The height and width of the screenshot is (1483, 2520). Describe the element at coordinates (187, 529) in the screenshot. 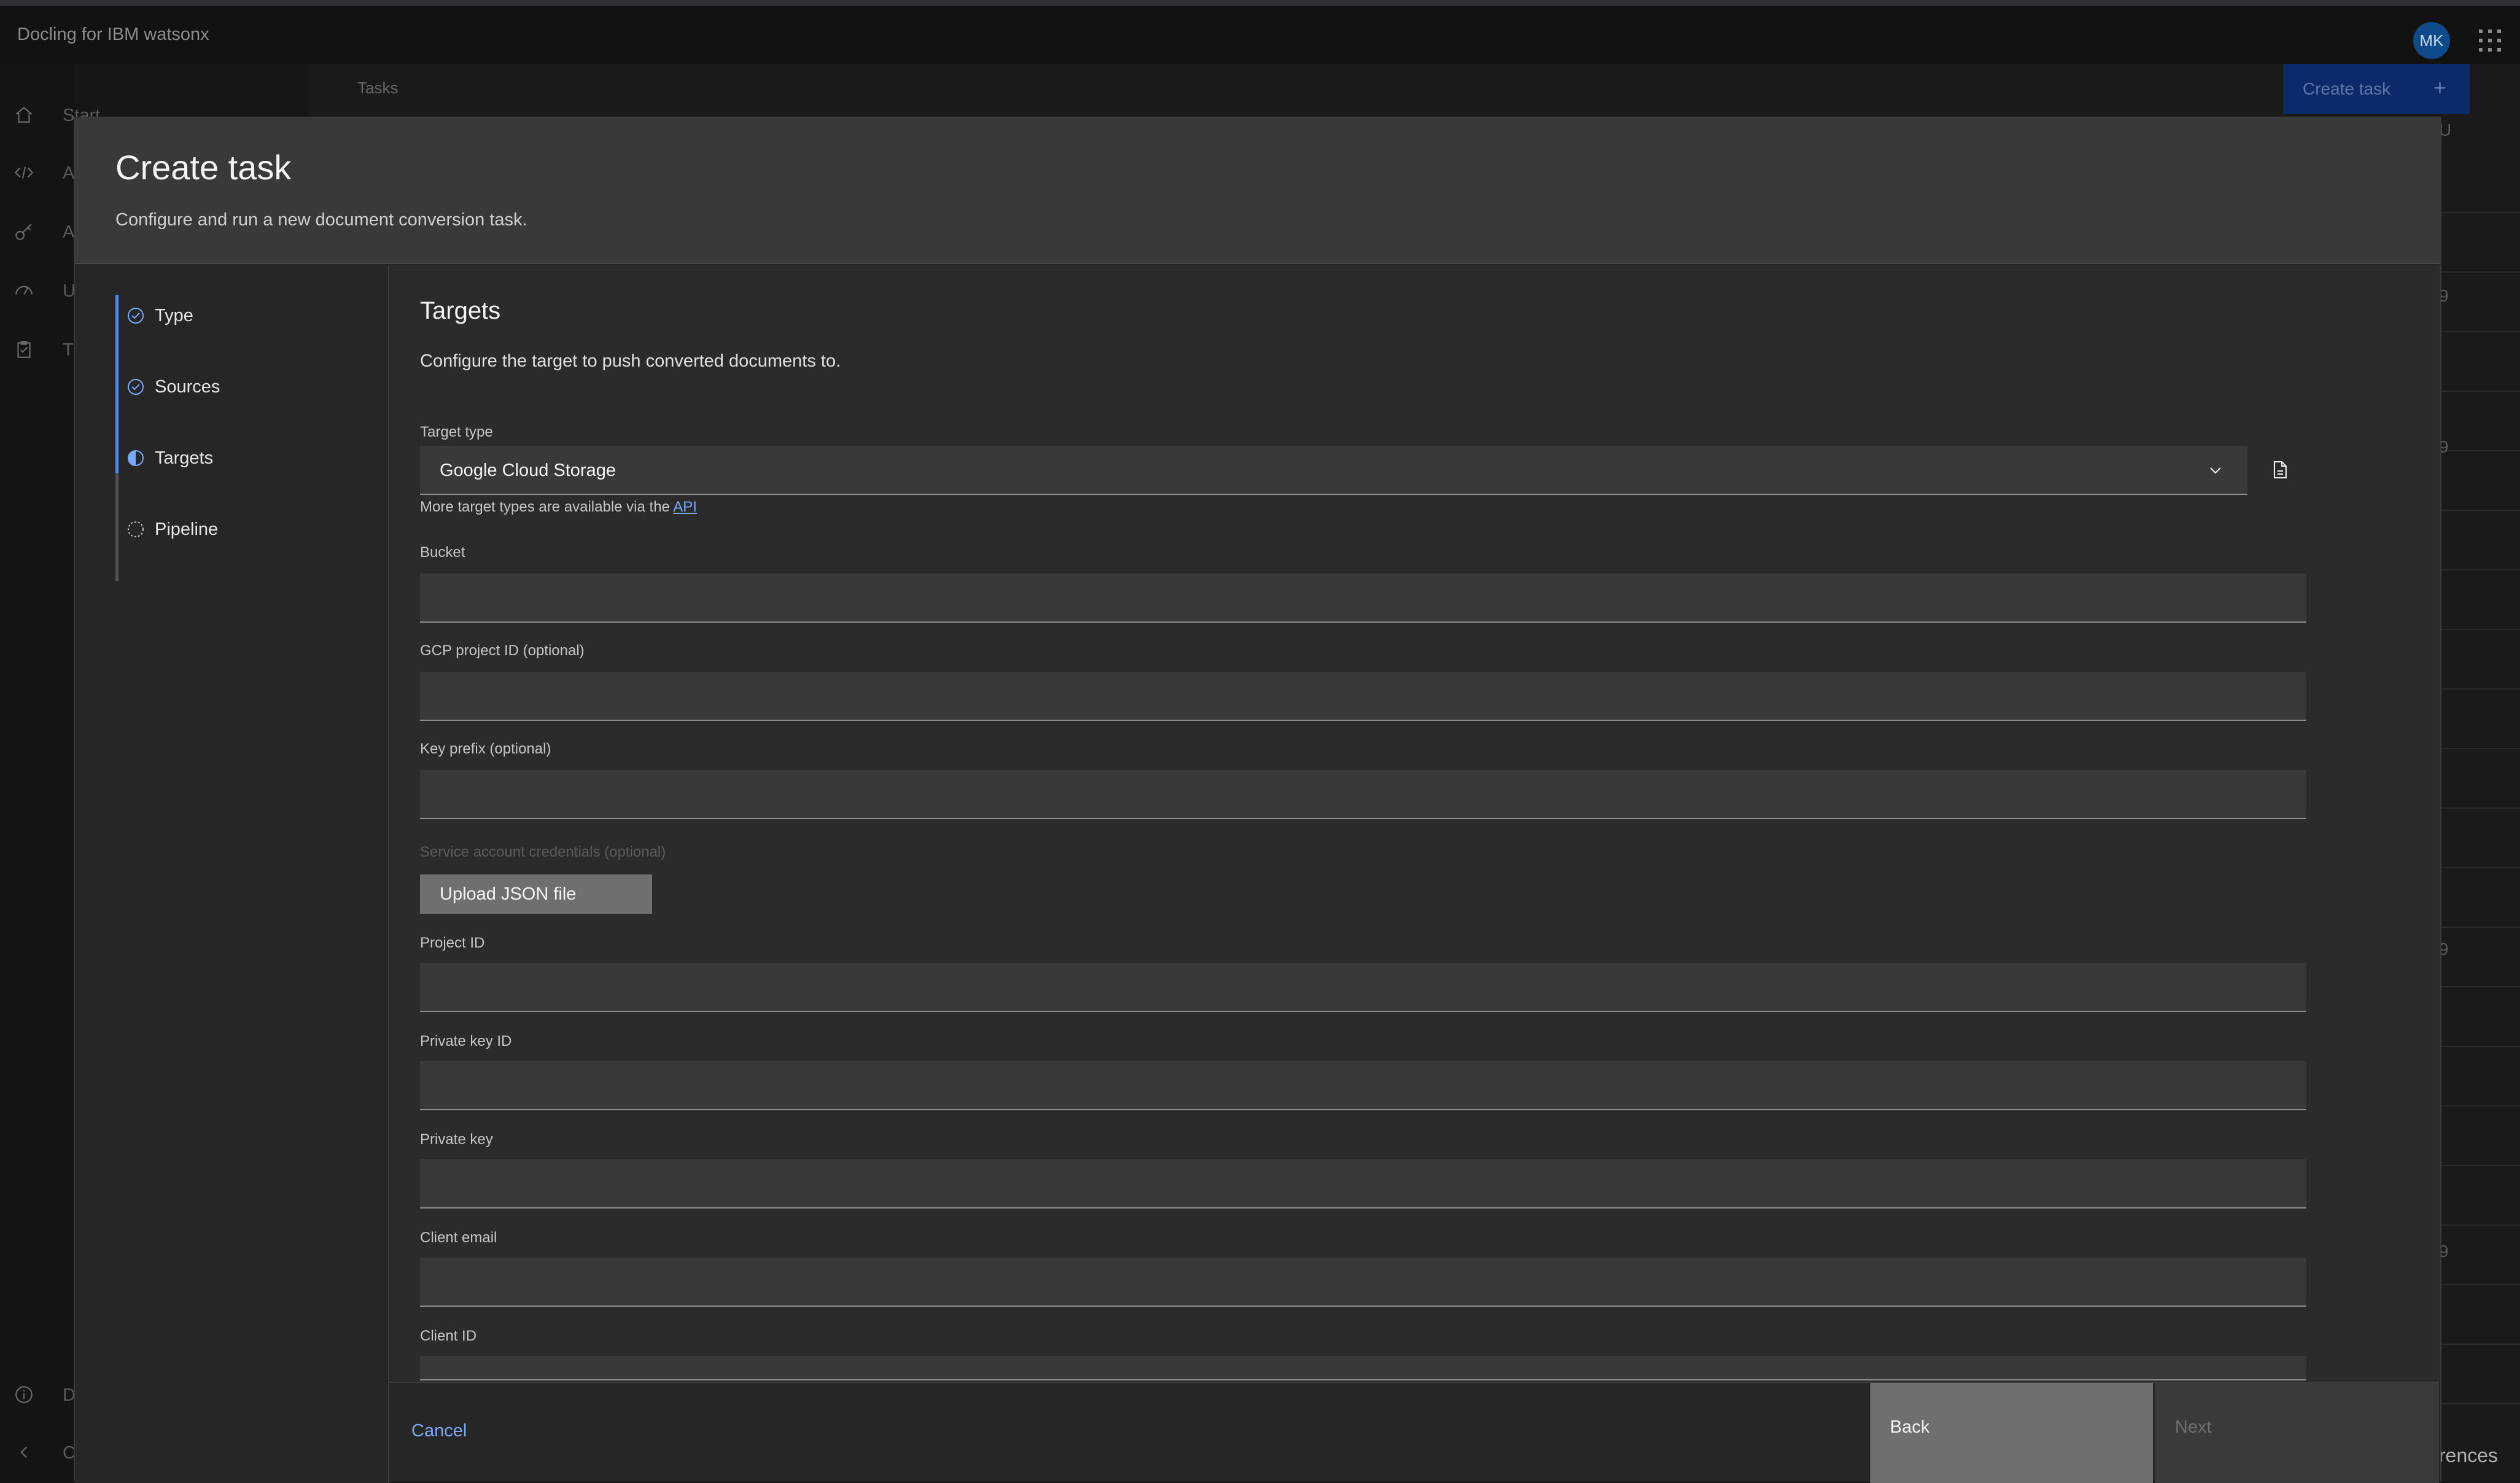

I see `step-pipeline-label: Pipeline` at that location.